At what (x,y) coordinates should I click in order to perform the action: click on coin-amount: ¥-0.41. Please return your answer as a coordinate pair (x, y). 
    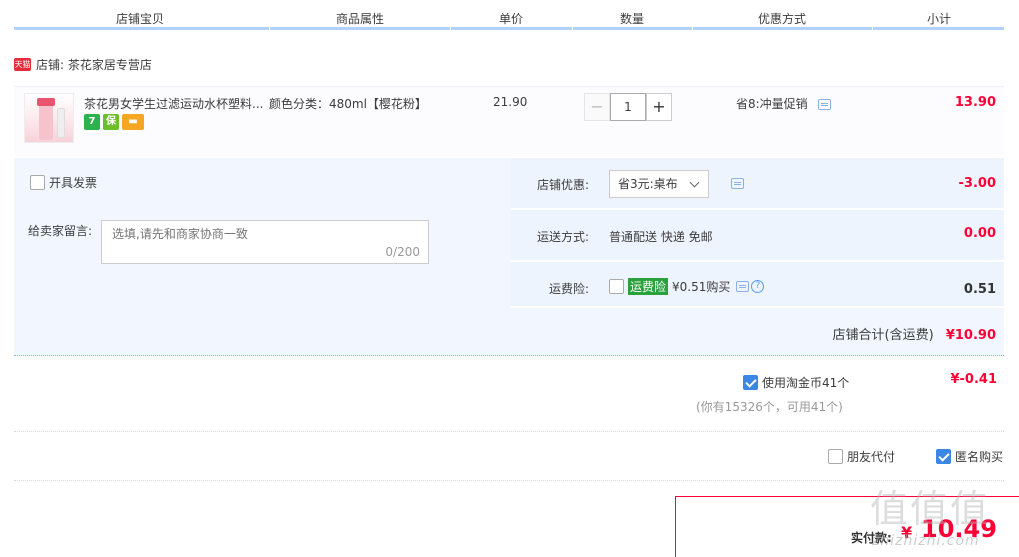
    Looking at the image, I should click on (973, 379).